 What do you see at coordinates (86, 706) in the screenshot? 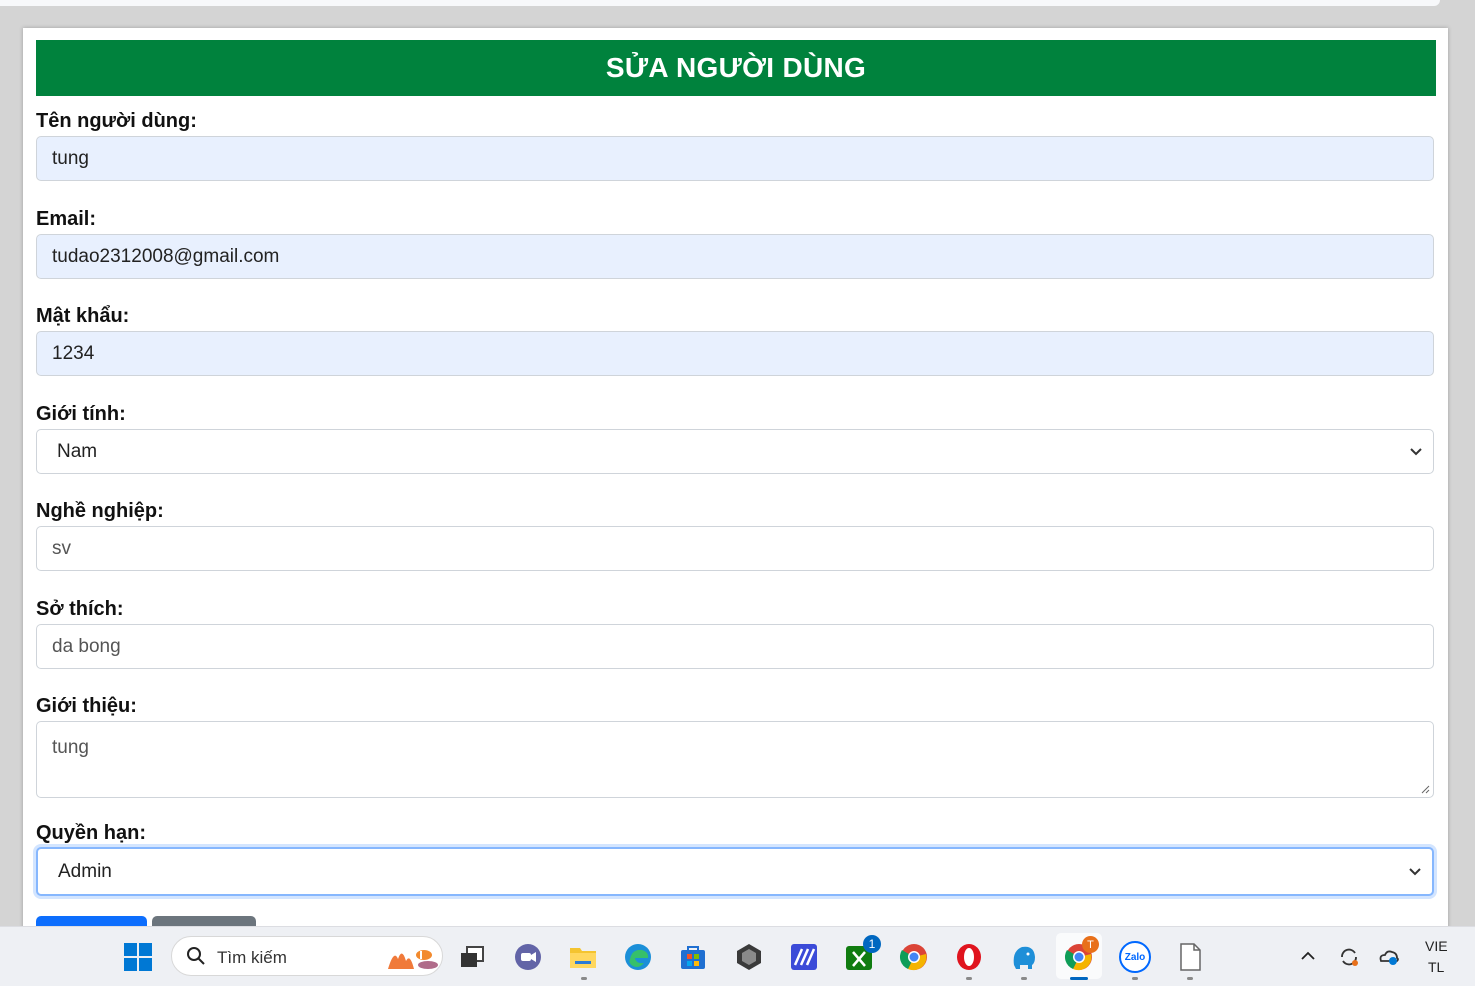
I see `intro-label: Giới thiệu:` at bounding box center [86, 706].